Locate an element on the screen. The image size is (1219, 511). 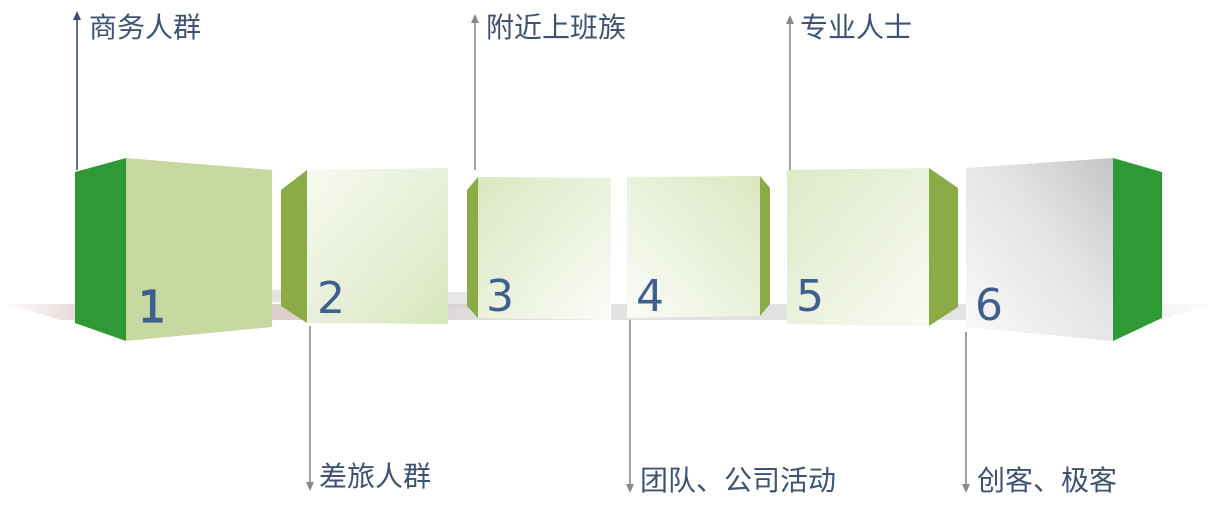
segment-label-6: 创客、极客 is located at coordinates (1047, 480).